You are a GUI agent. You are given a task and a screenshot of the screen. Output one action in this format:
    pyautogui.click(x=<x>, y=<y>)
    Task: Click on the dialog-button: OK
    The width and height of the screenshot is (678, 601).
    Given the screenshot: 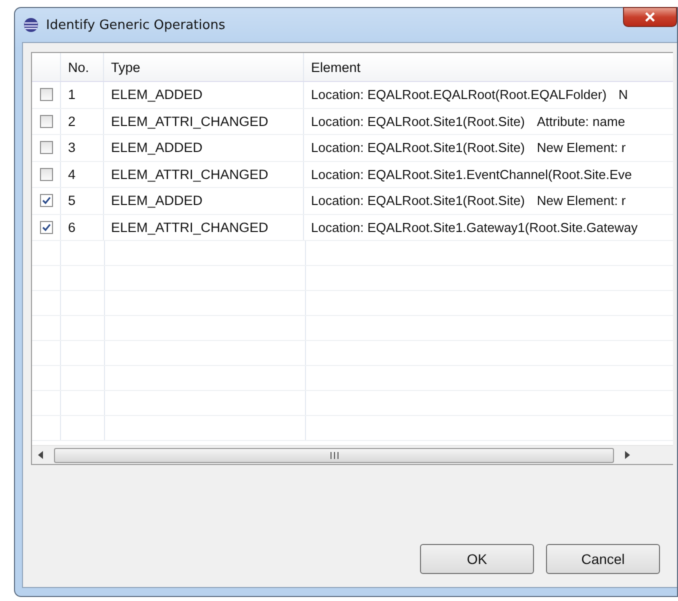 What is the action you would take?
    pyautogui.click(x=477, y=559)
    